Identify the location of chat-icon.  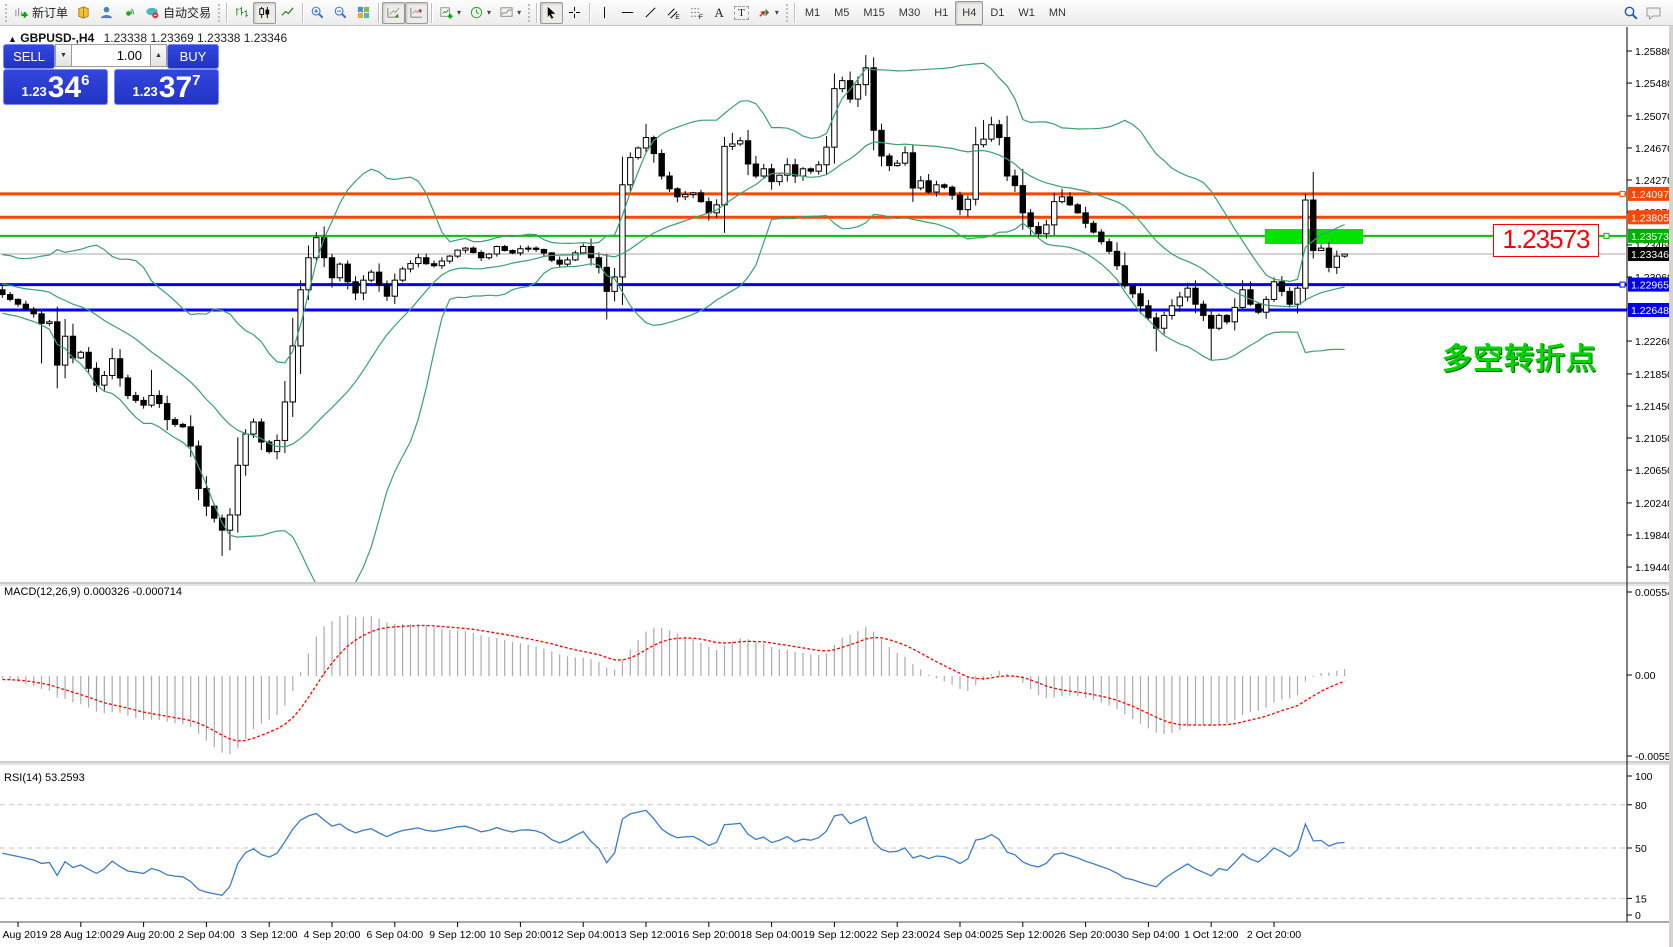
(1654, 13).